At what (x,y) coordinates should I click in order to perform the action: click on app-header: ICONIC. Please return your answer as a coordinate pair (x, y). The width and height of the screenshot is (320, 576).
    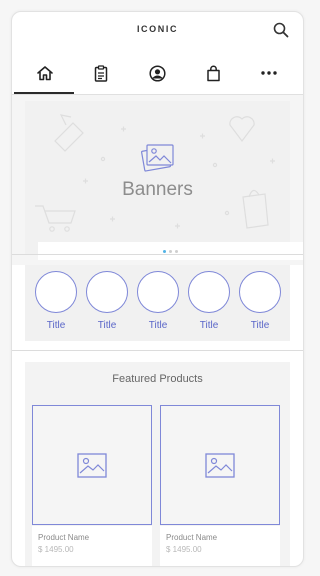
    Looking at the image, I should click on (157, 30).